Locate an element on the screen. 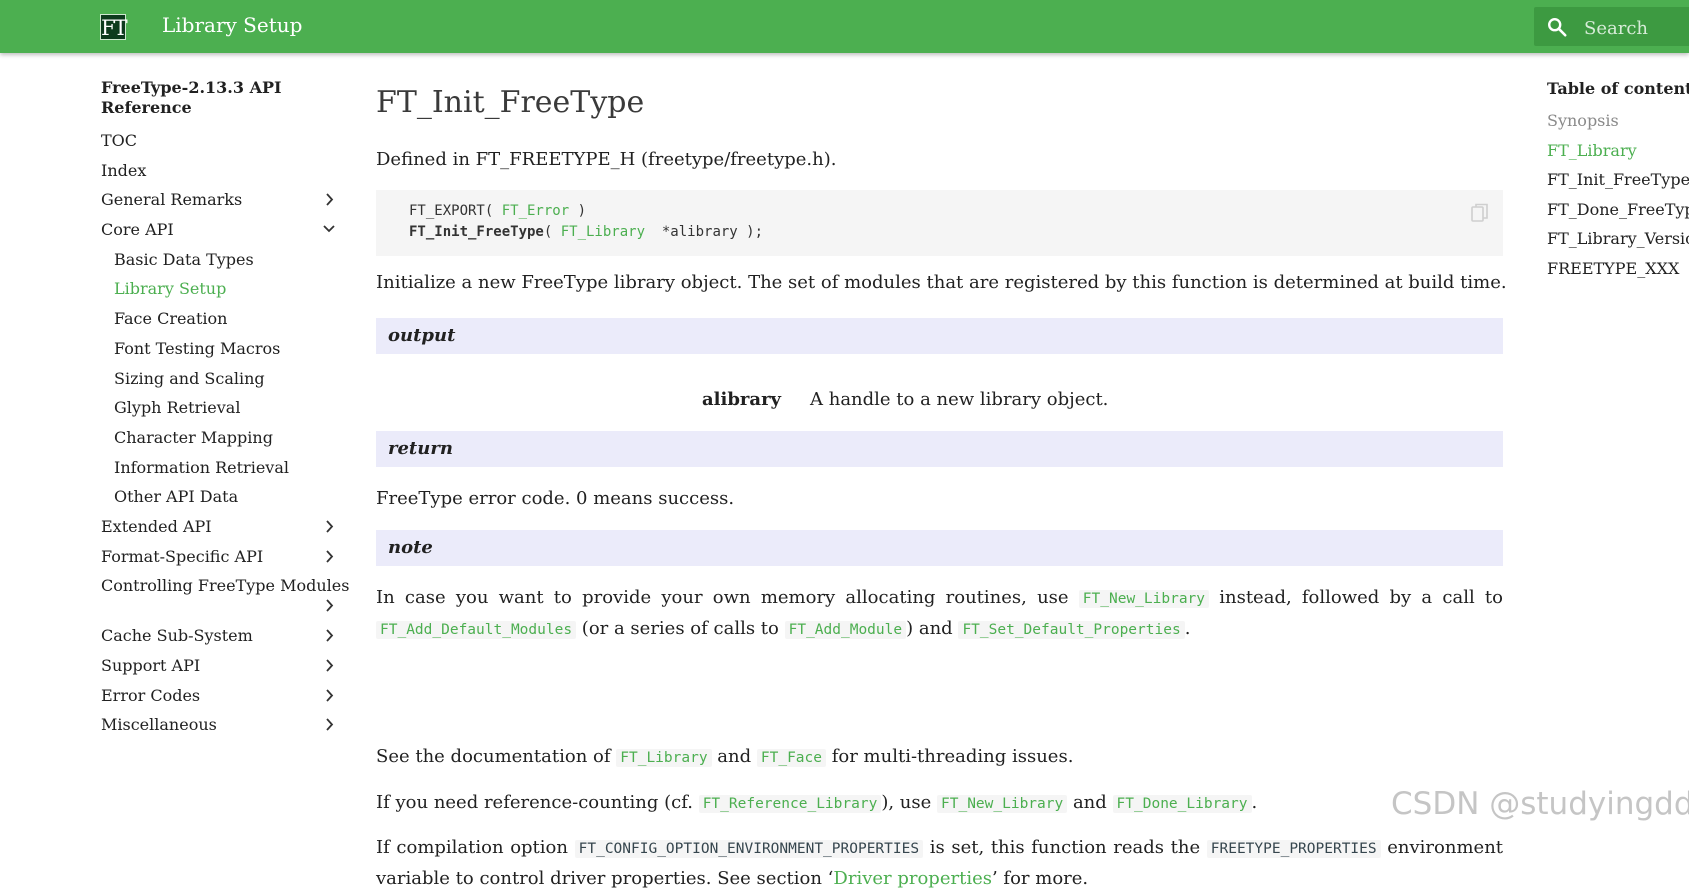 The image size is (1689, 893). code-text: ) is located at coordinates (578, 211).